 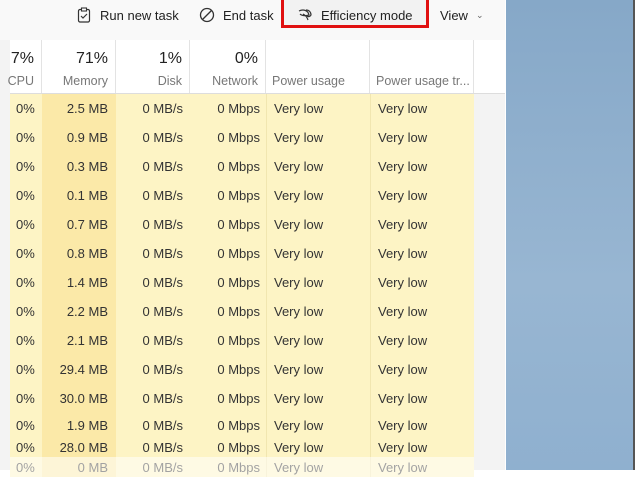 I want to click on view-label: View, so click(x=454, y=15).